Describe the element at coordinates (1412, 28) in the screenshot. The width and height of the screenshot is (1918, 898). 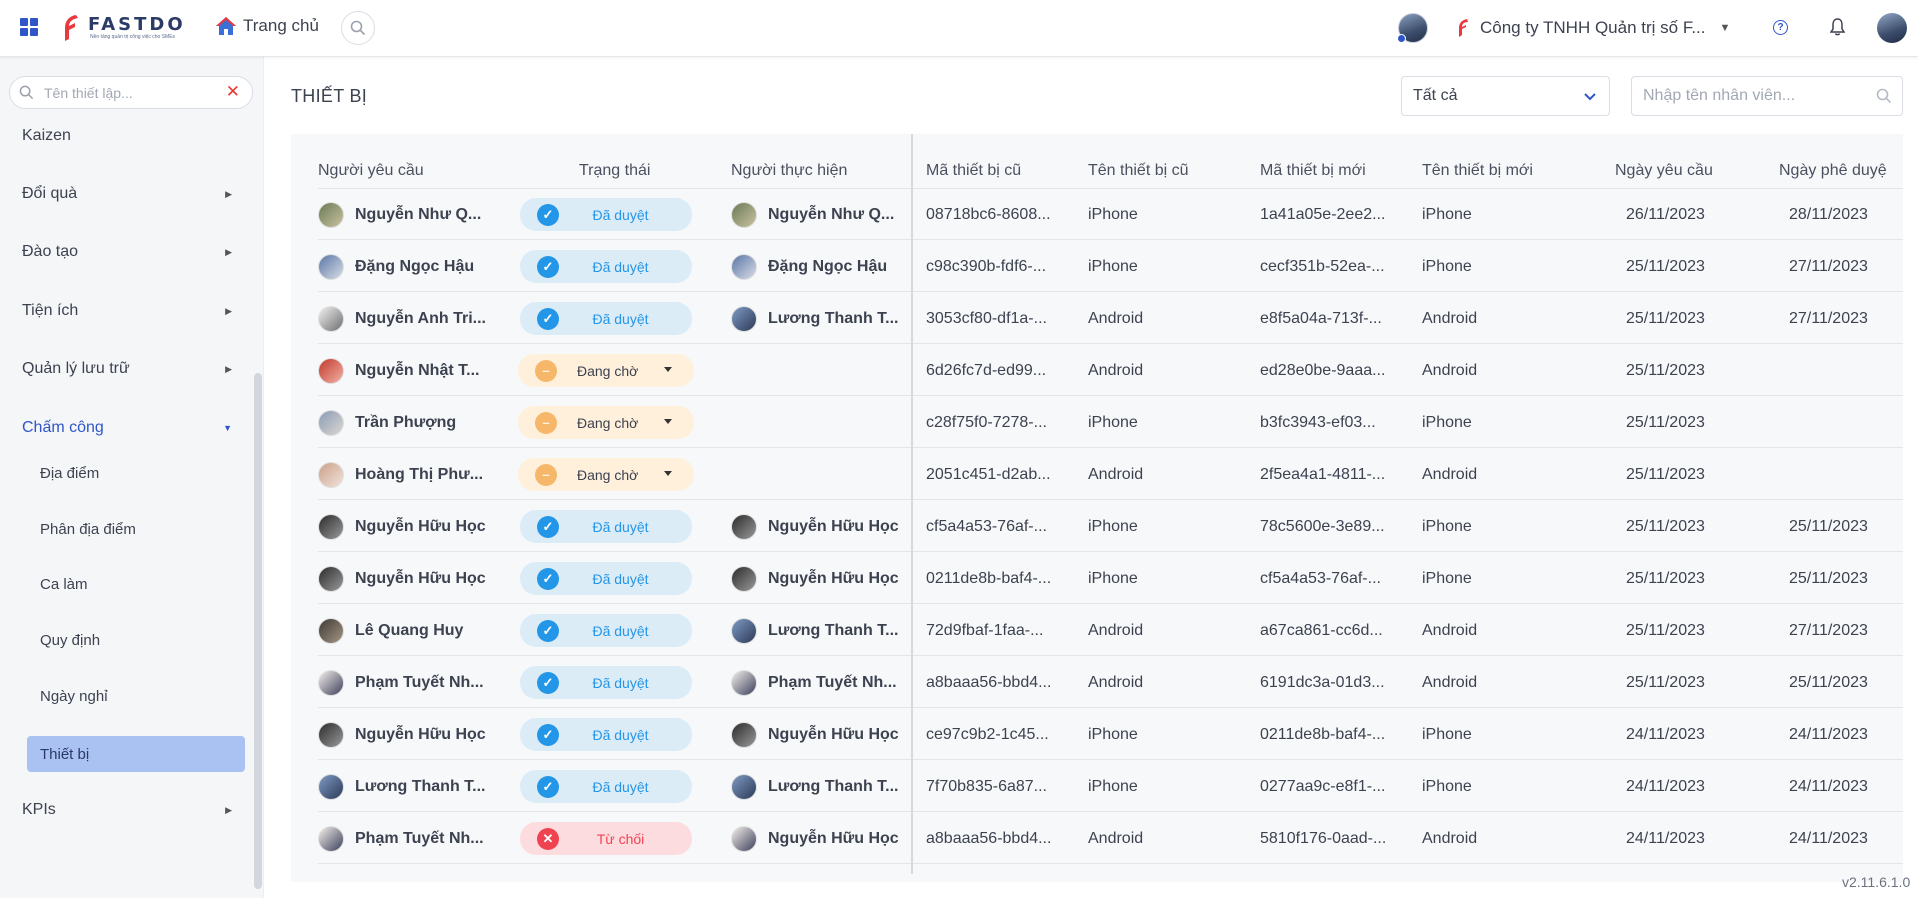
I see `company-avatar` at that location.